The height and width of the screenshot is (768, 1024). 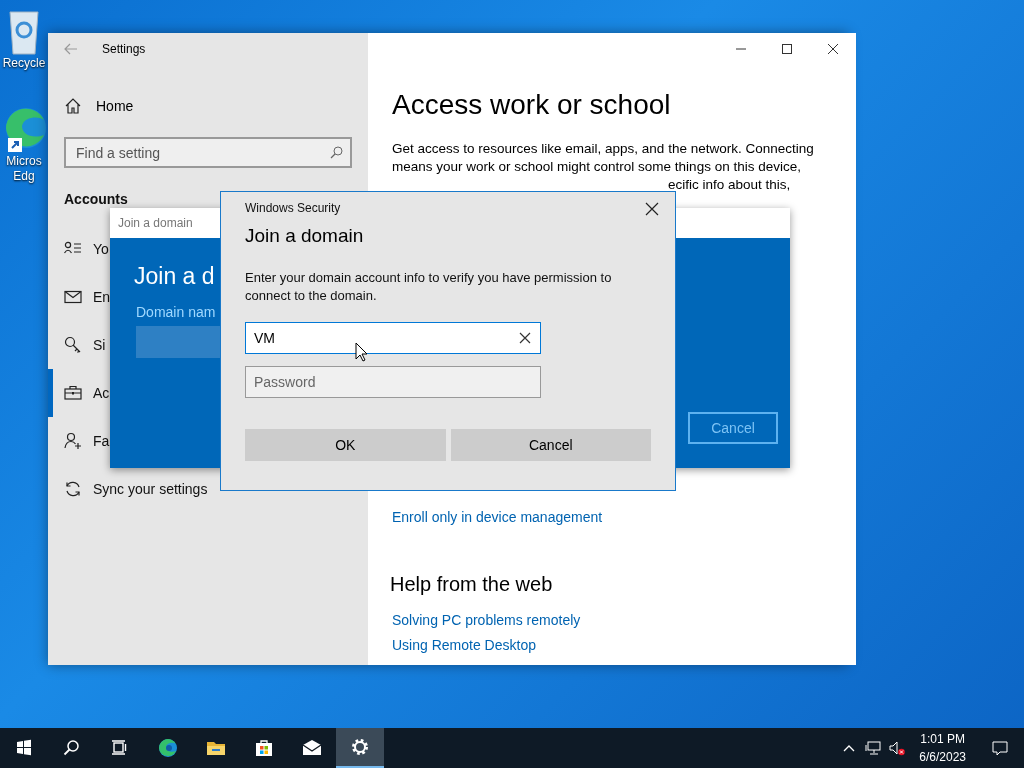 I want to click on window-title: Settings, so click(x=124, y=49).